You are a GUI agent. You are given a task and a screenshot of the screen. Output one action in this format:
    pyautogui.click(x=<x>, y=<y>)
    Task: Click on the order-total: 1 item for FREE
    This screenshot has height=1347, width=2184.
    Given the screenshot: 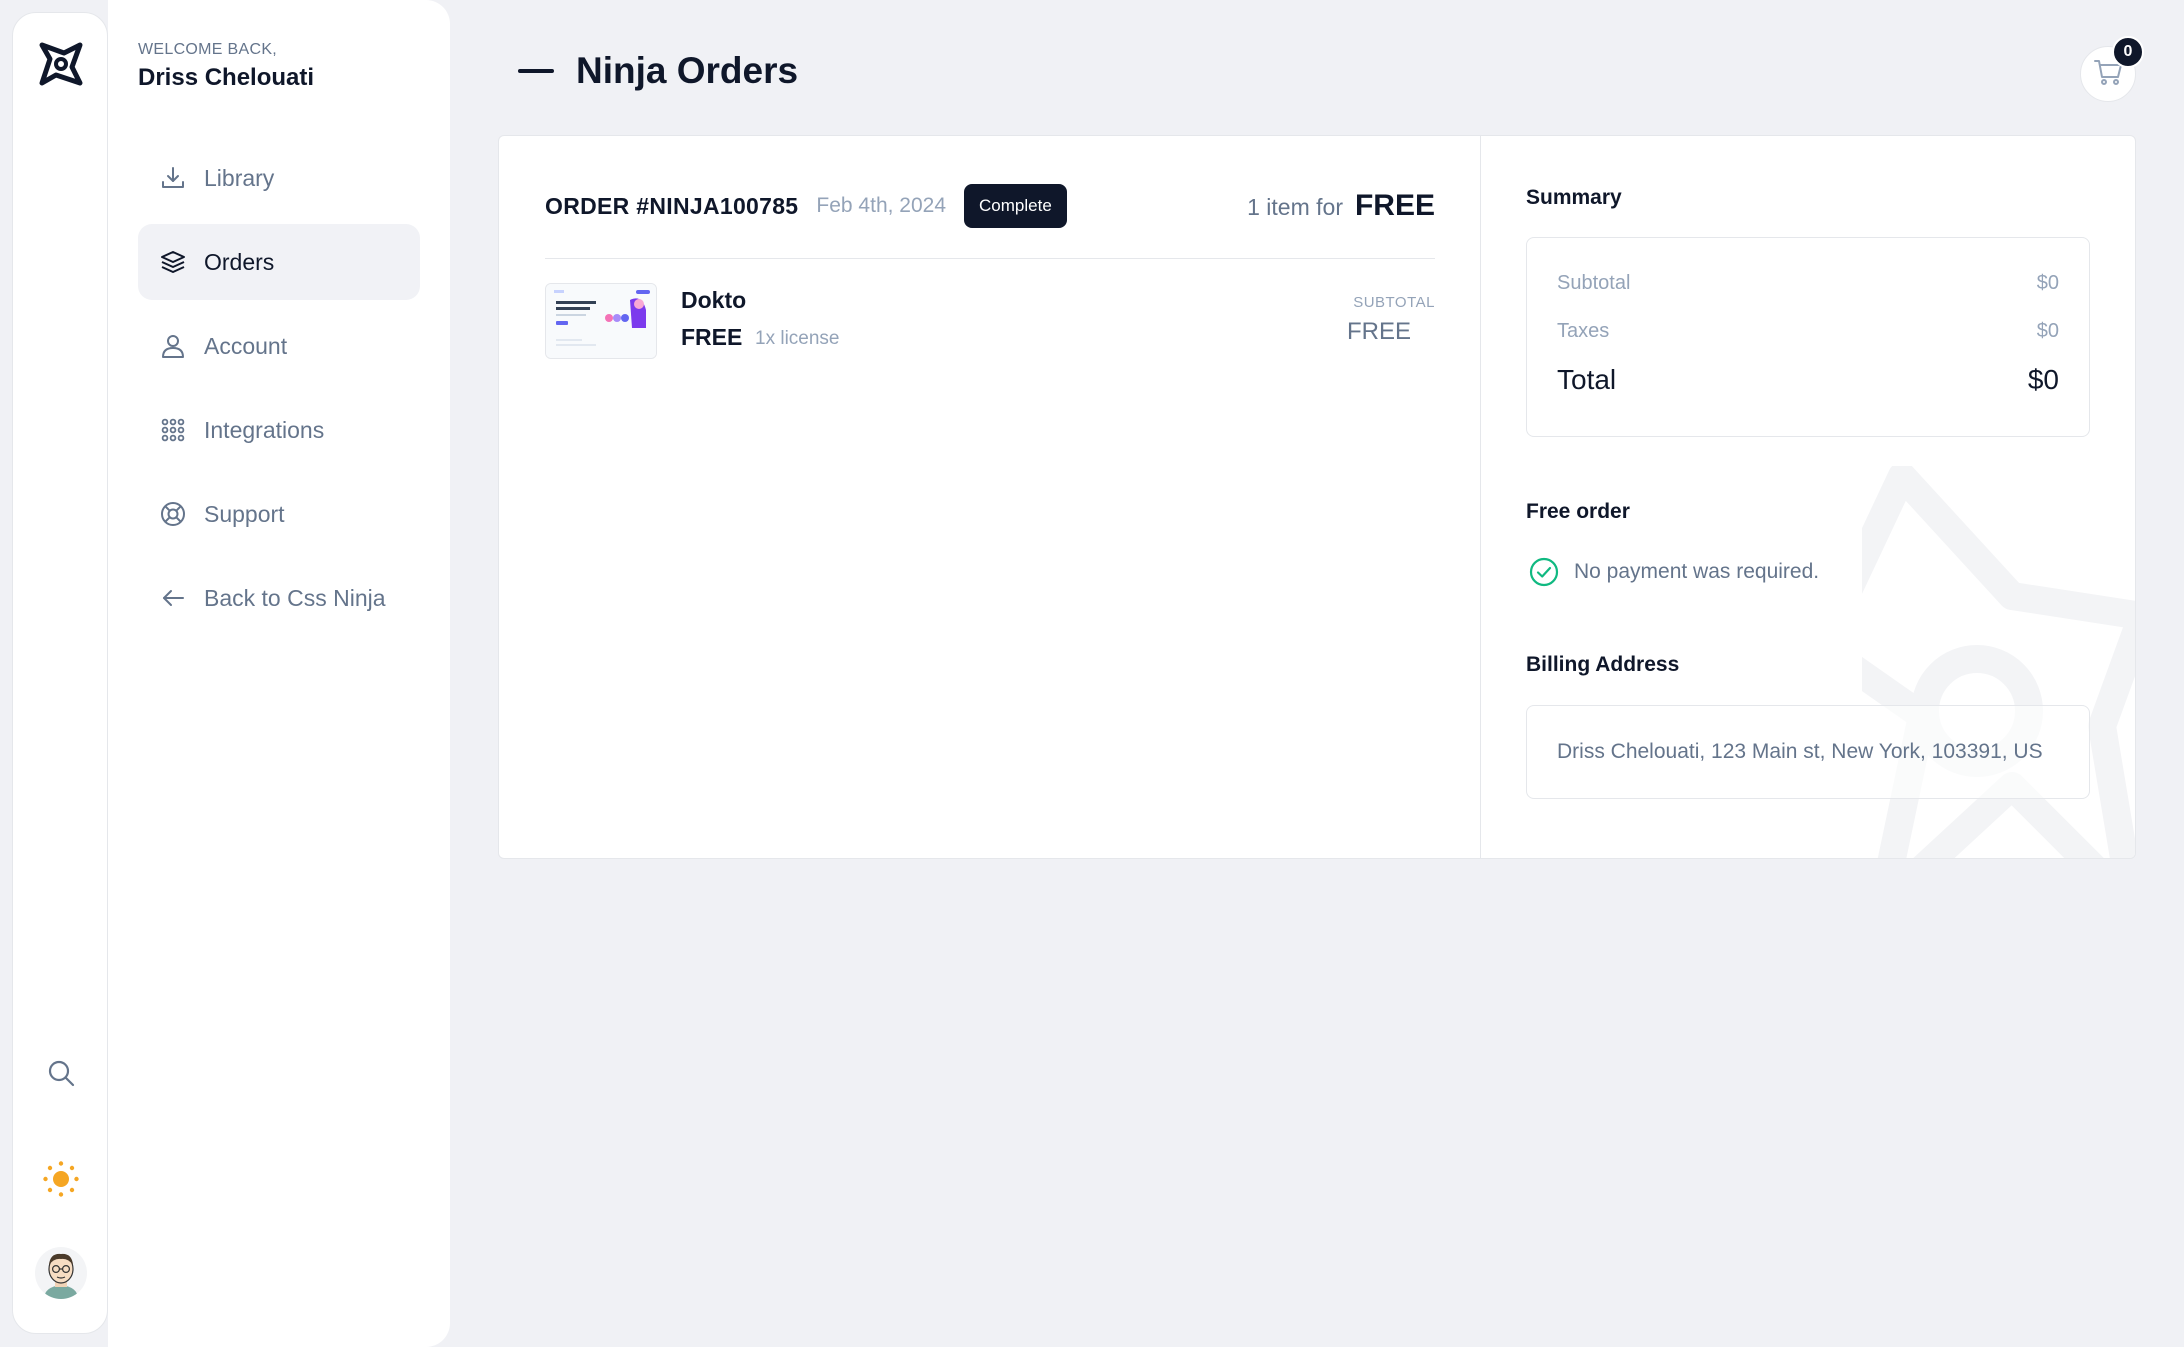 What is the action you would take?
    pyautogui.click(x=1341, y=206)
    